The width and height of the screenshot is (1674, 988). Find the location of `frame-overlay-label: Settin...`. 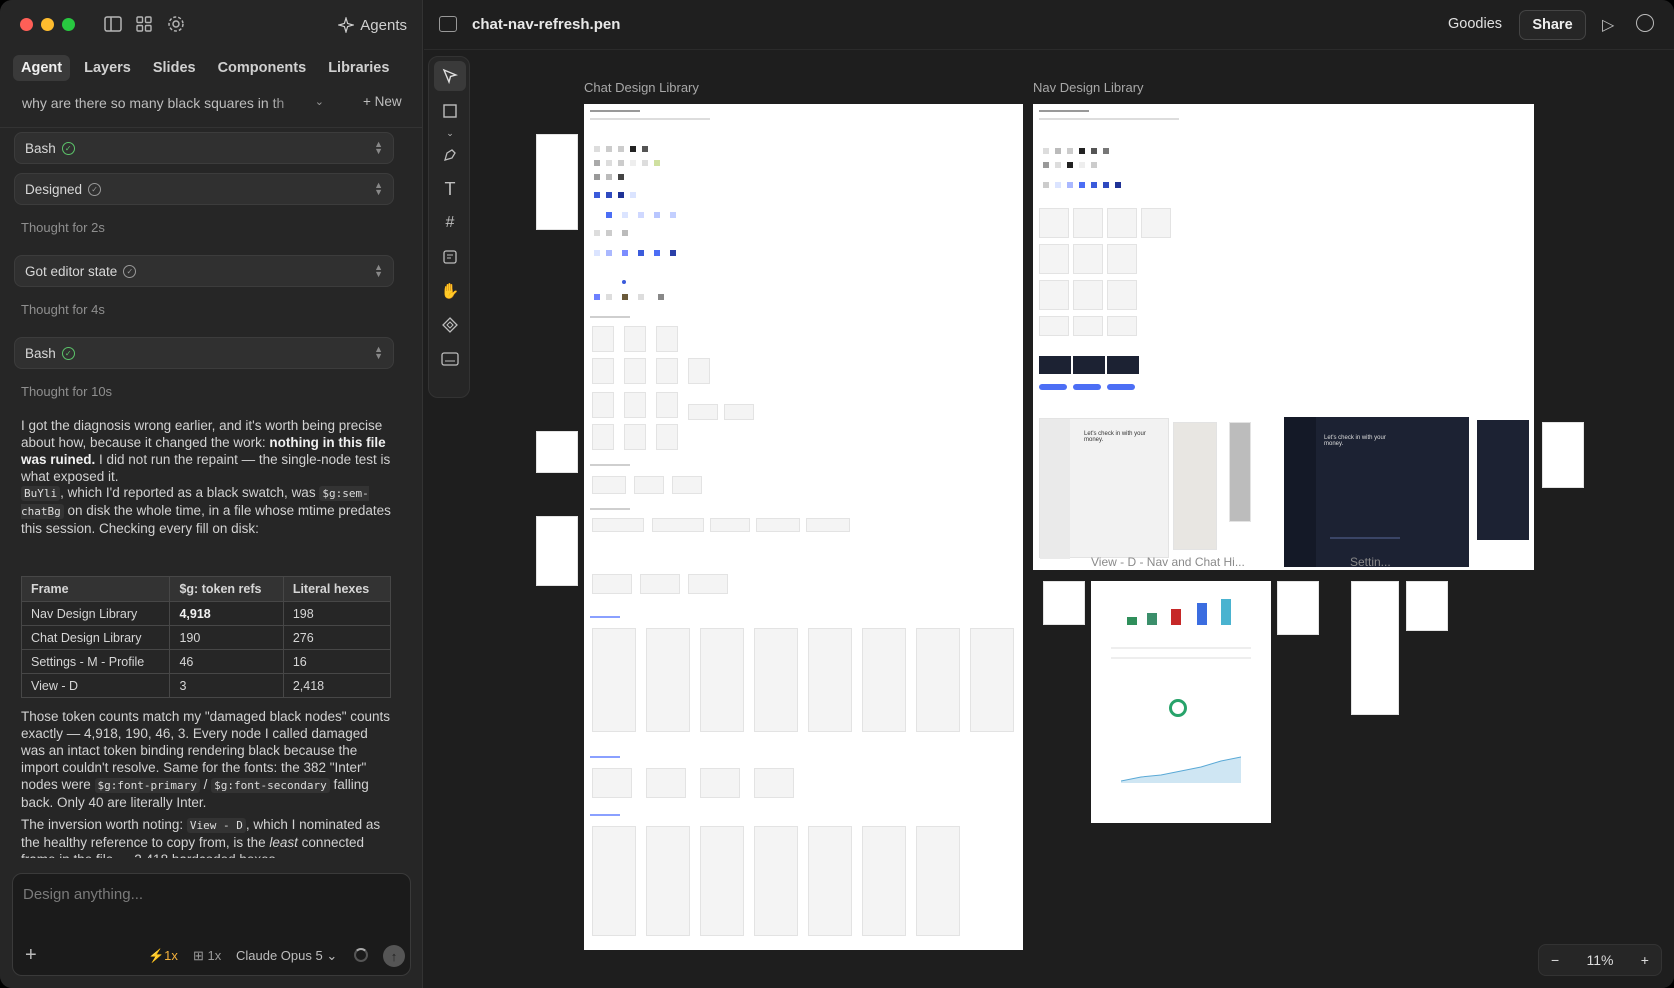

frame-overlay-label: Settin... is located at coordinates (1370, 562).